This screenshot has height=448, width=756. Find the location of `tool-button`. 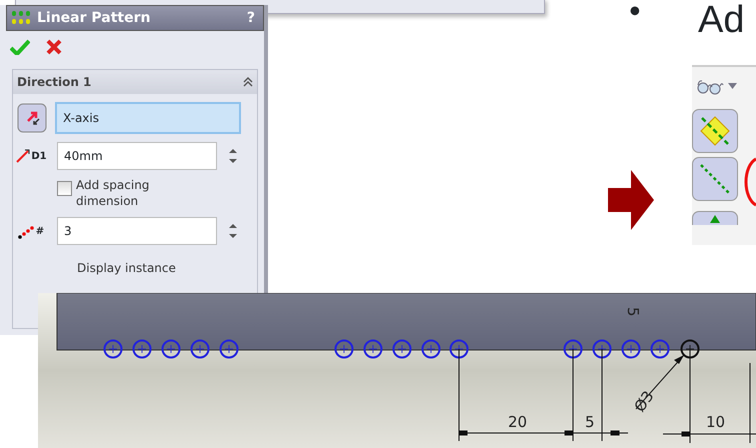

tool-button is located at coordinates (715, 218).